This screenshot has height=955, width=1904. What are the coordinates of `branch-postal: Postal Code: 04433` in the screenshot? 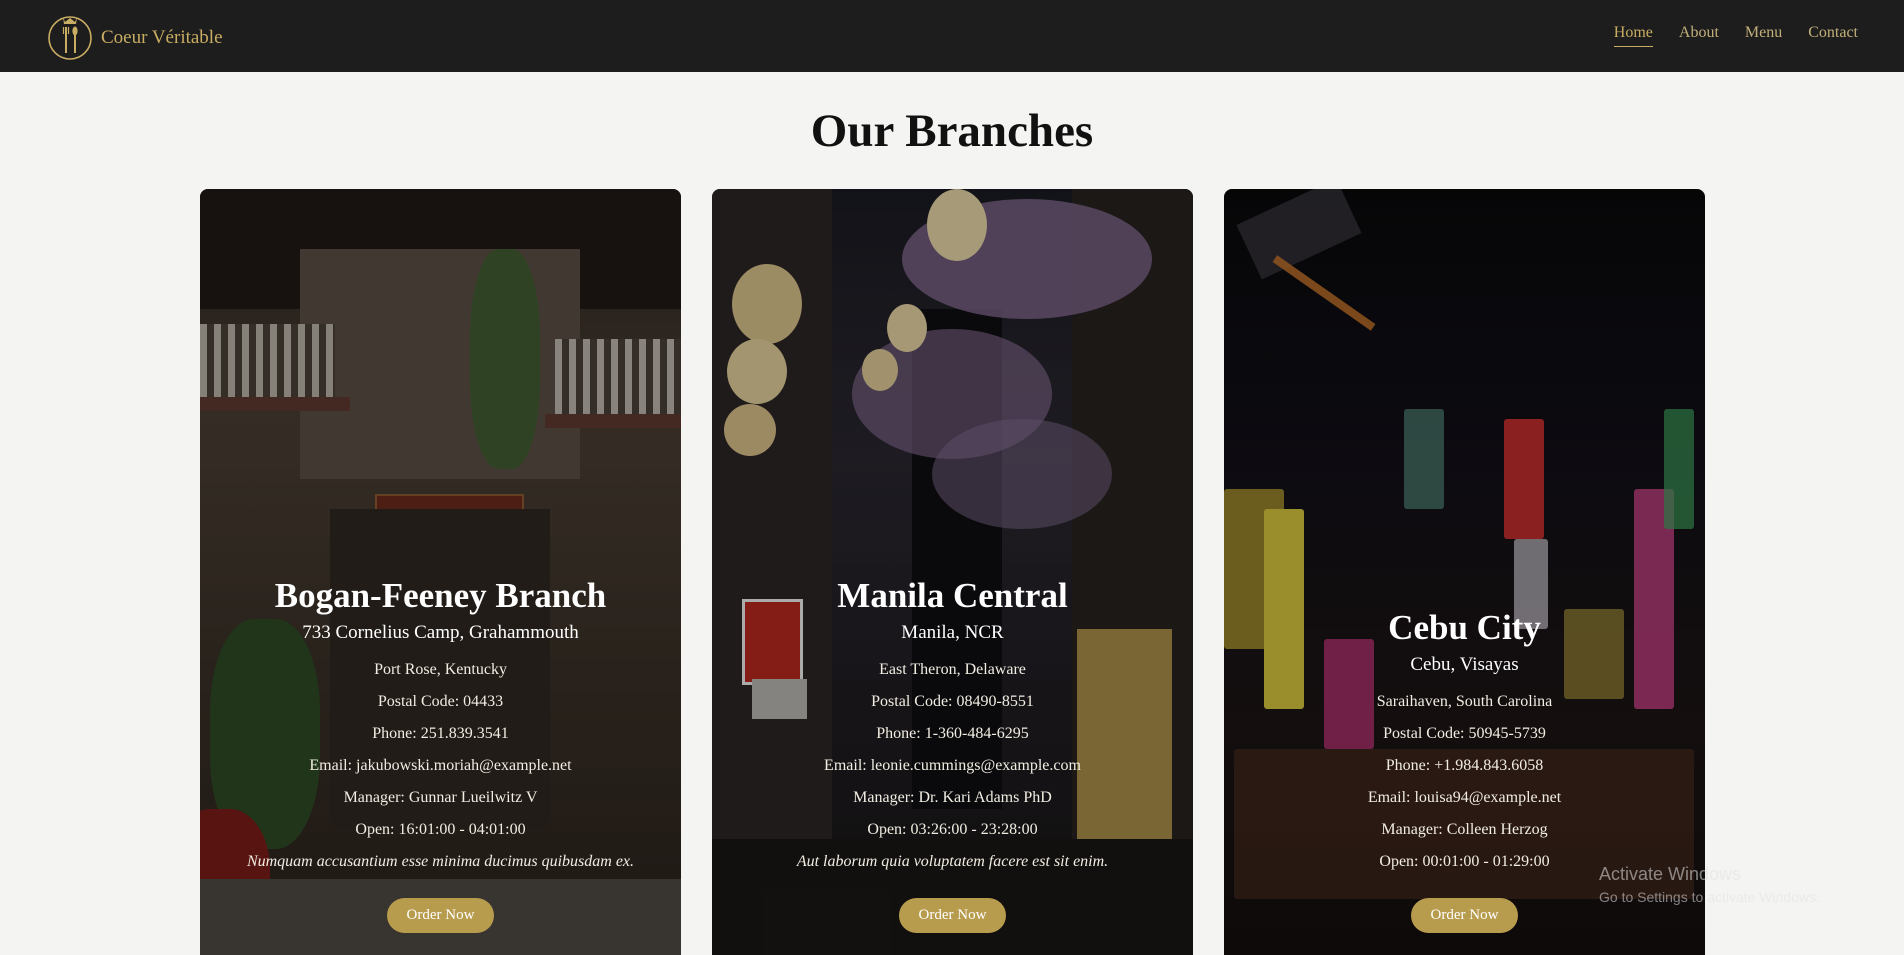 It's located at (440, 701).